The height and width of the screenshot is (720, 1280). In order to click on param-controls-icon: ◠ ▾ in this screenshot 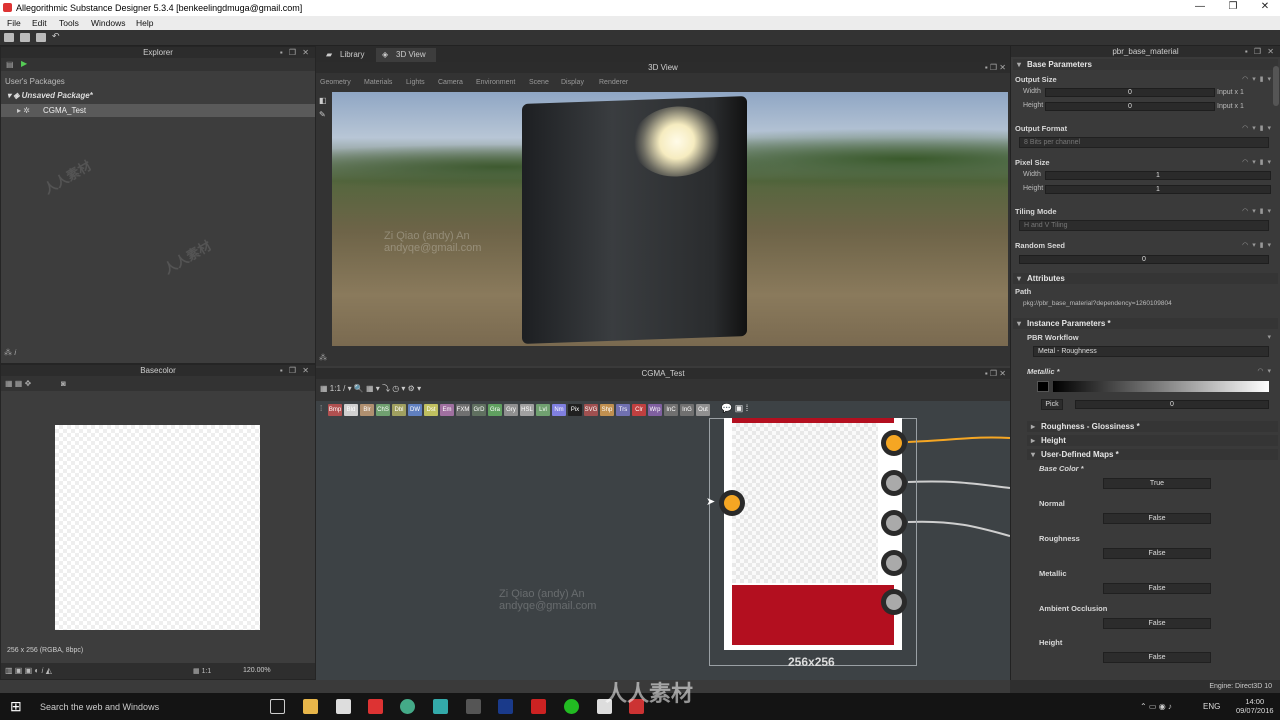, I will do `click(1264, 371)`.